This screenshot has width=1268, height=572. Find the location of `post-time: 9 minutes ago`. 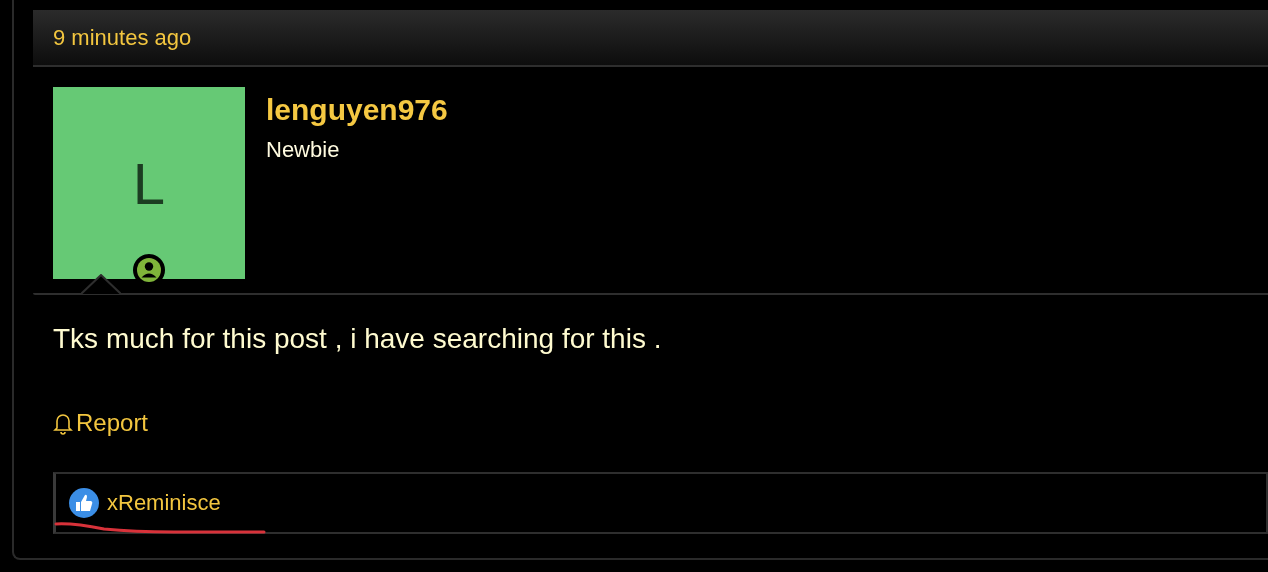

post-time: 9 minutes ago is located at coordinates (122, 37).